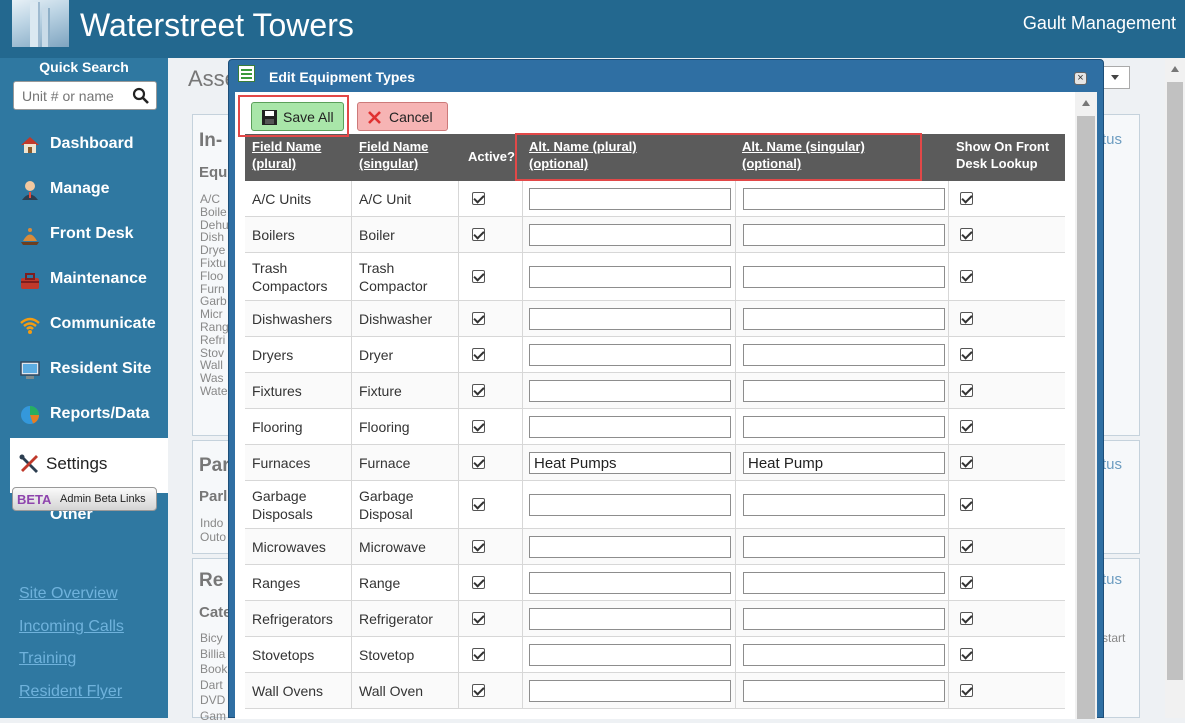  I want to click on sidebar-link-training: Training, so click(47, 659).